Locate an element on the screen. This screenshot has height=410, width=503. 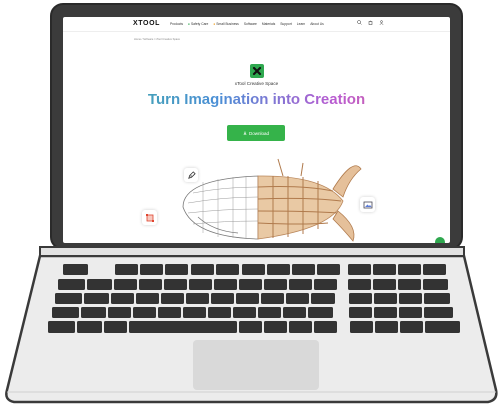
pen-icon is located at coordinates (191, 174).